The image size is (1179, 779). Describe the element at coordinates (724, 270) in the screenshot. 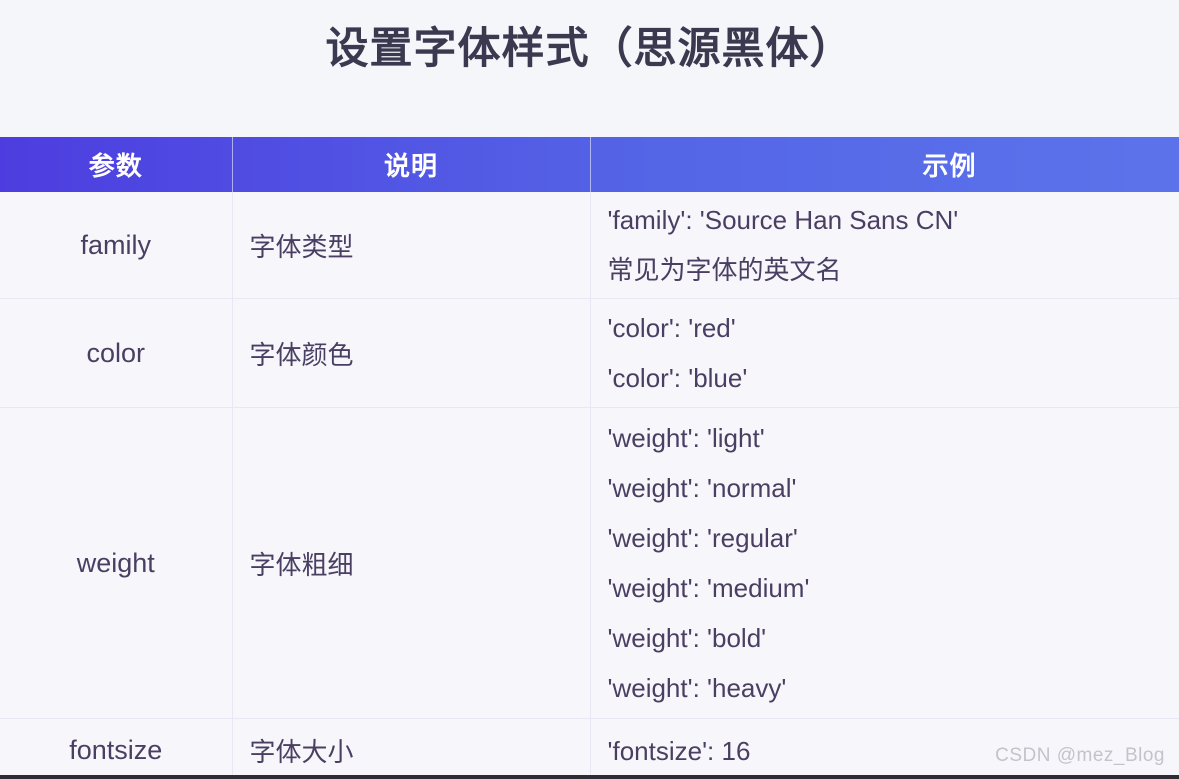

I see `example-line: 常见为字体的英文名` at that location.